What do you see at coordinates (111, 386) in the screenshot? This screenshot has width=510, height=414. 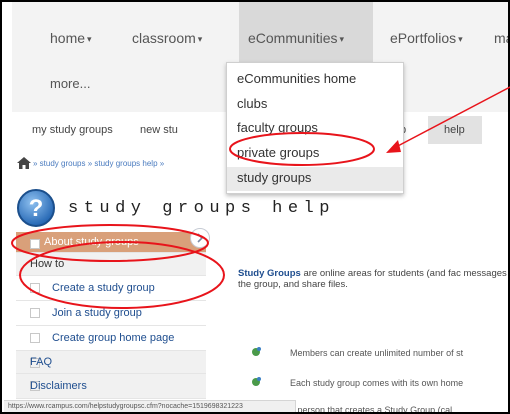 I see `sidebar-item-disclaimers: Disclaimers` at bounding box center [111, 386].